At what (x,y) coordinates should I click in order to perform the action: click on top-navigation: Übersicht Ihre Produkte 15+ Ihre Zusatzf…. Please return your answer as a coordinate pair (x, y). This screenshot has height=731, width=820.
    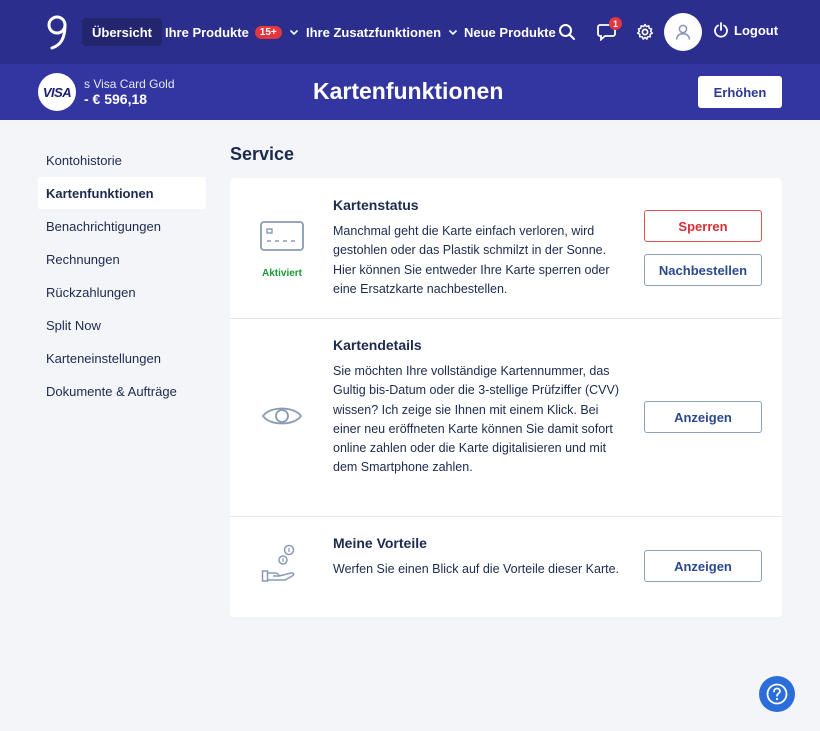
    Looking at the image, I should click on (410, 32).